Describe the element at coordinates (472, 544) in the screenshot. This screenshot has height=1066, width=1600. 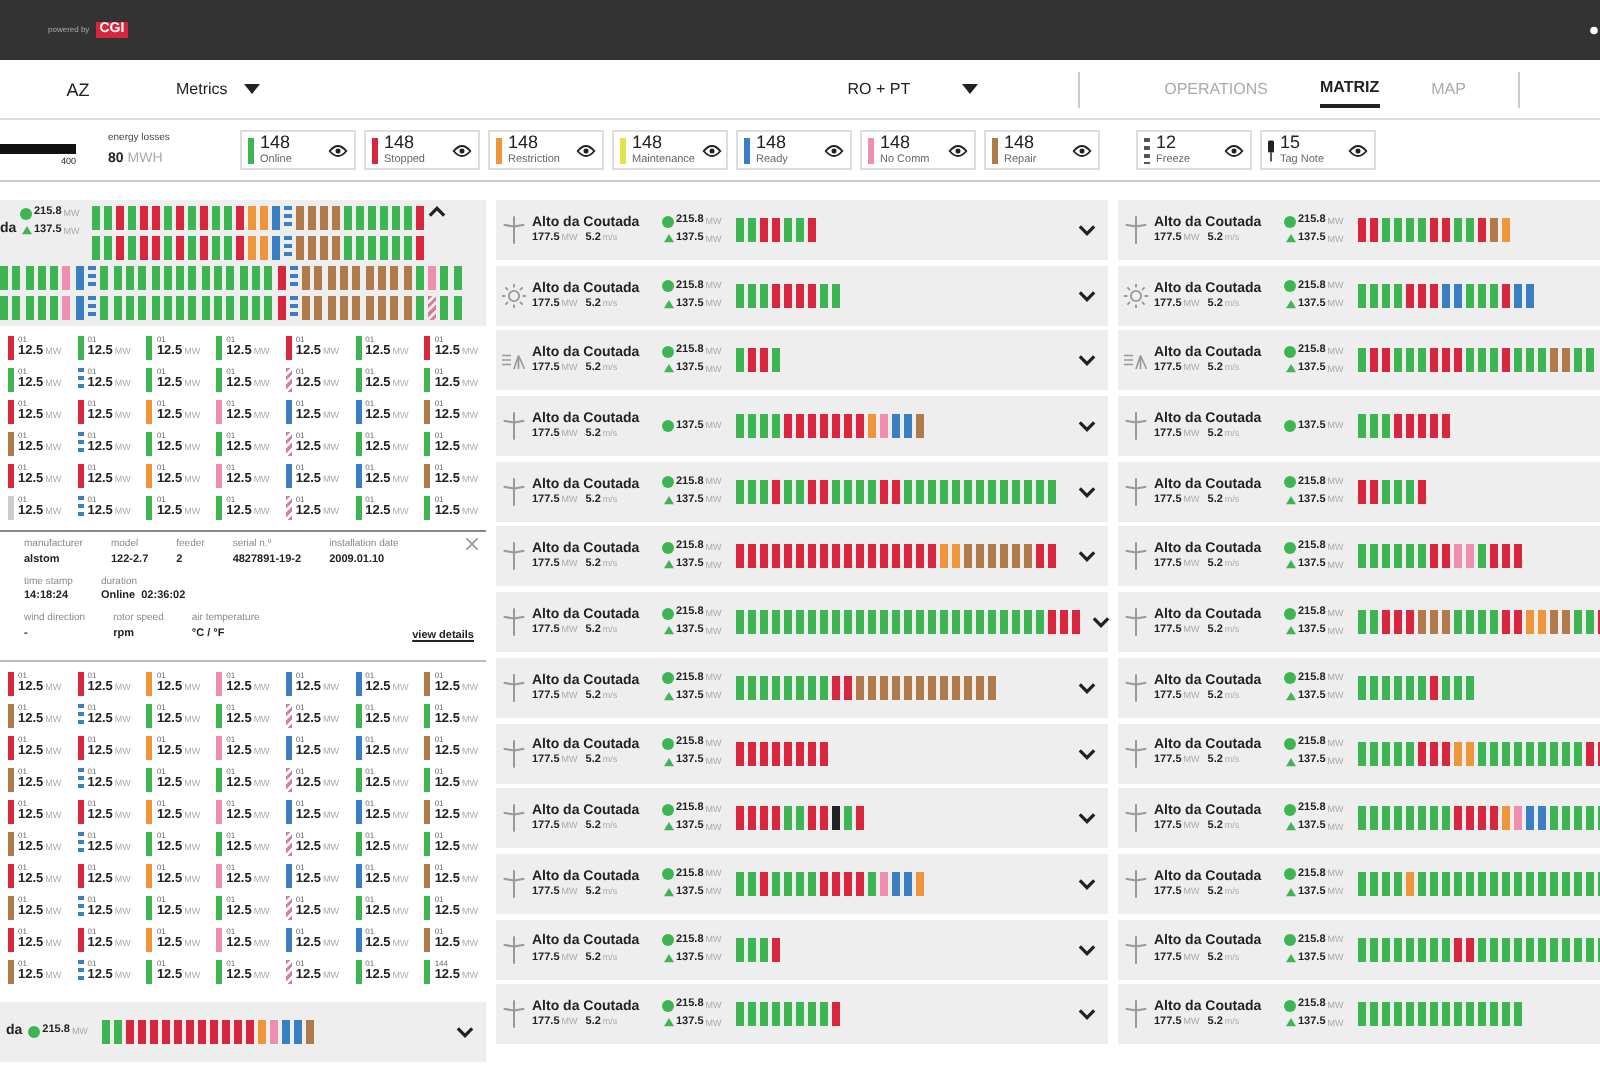
I see `close-icon` at that location.